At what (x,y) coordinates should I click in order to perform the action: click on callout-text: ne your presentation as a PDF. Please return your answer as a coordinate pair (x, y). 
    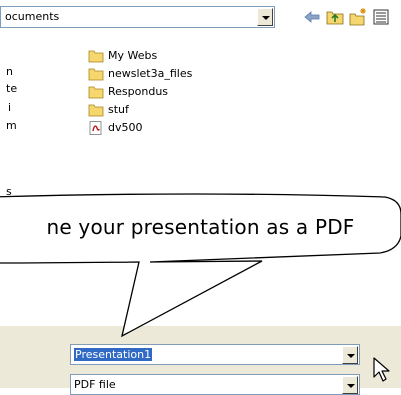
    Looking at the image, I should click on (200, 227).